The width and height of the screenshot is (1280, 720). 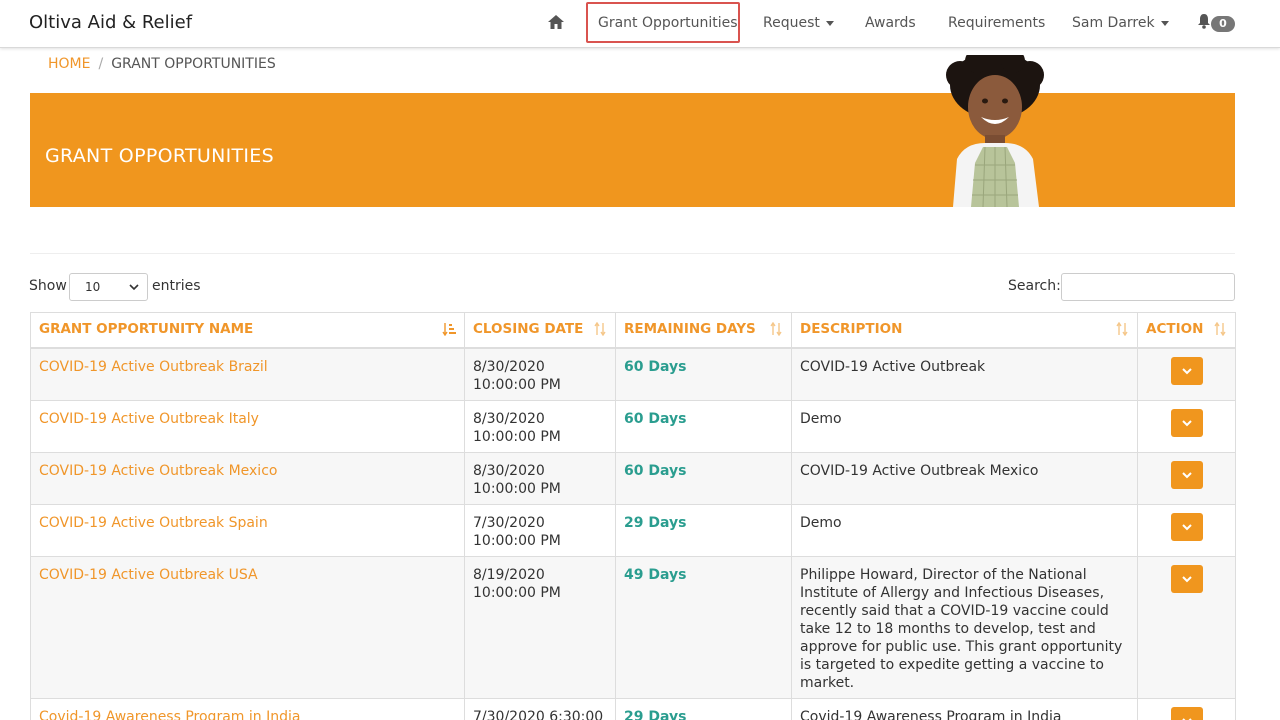 I want to click on header-remaining-days: REMAINING DAYS, so click(x=703, y=330).